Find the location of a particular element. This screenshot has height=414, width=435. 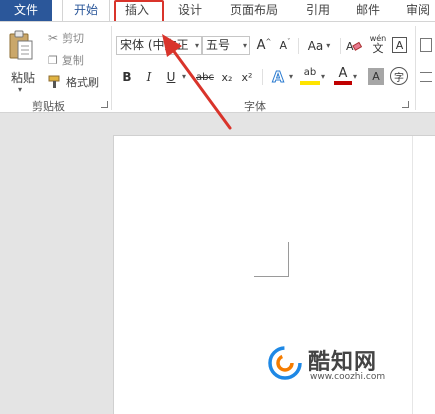

paragraph-align-icon is located at coordinates (426, 77).